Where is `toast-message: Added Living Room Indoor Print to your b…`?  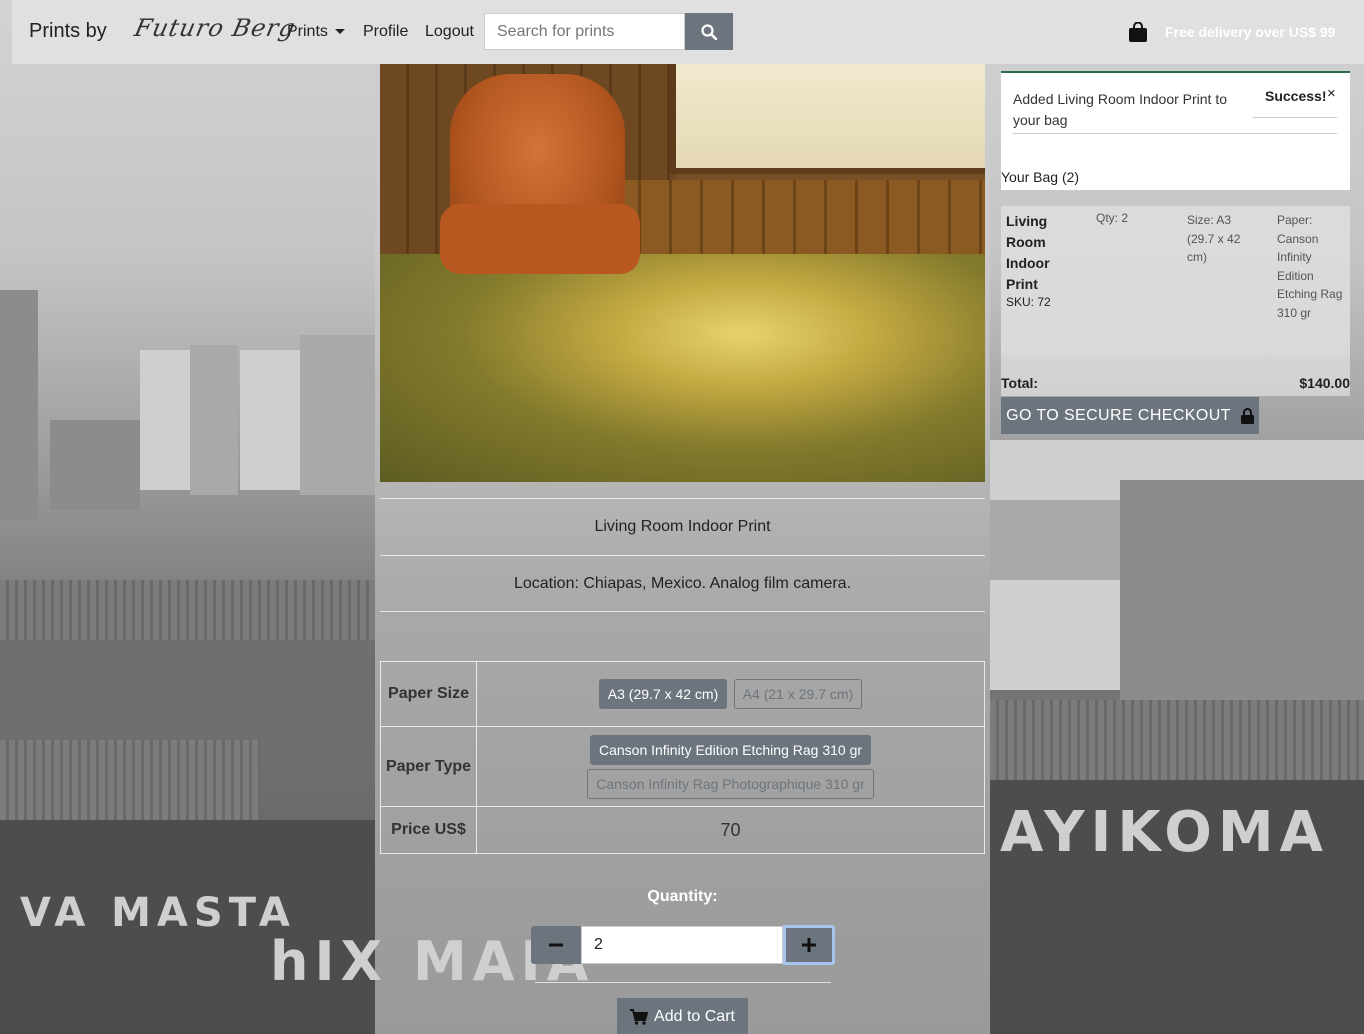
toast-message: Added Living Room Indoor Print to your b… is located at coordinates (1120, 109).